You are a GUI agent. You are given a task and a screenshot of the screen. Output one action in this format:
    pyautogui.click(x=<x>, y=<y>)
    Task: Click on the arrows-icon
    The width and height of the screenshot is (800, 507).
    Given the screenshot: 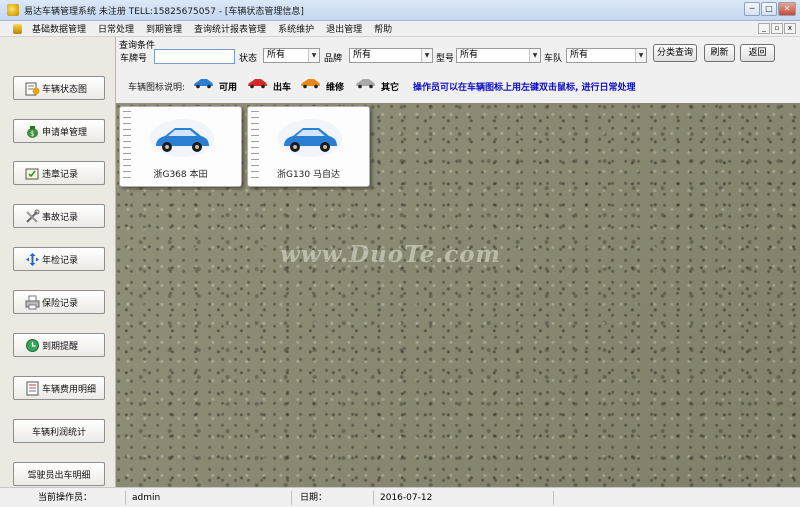 What is the action you would take?
    pyautogui.click(x=32, y=259)
    